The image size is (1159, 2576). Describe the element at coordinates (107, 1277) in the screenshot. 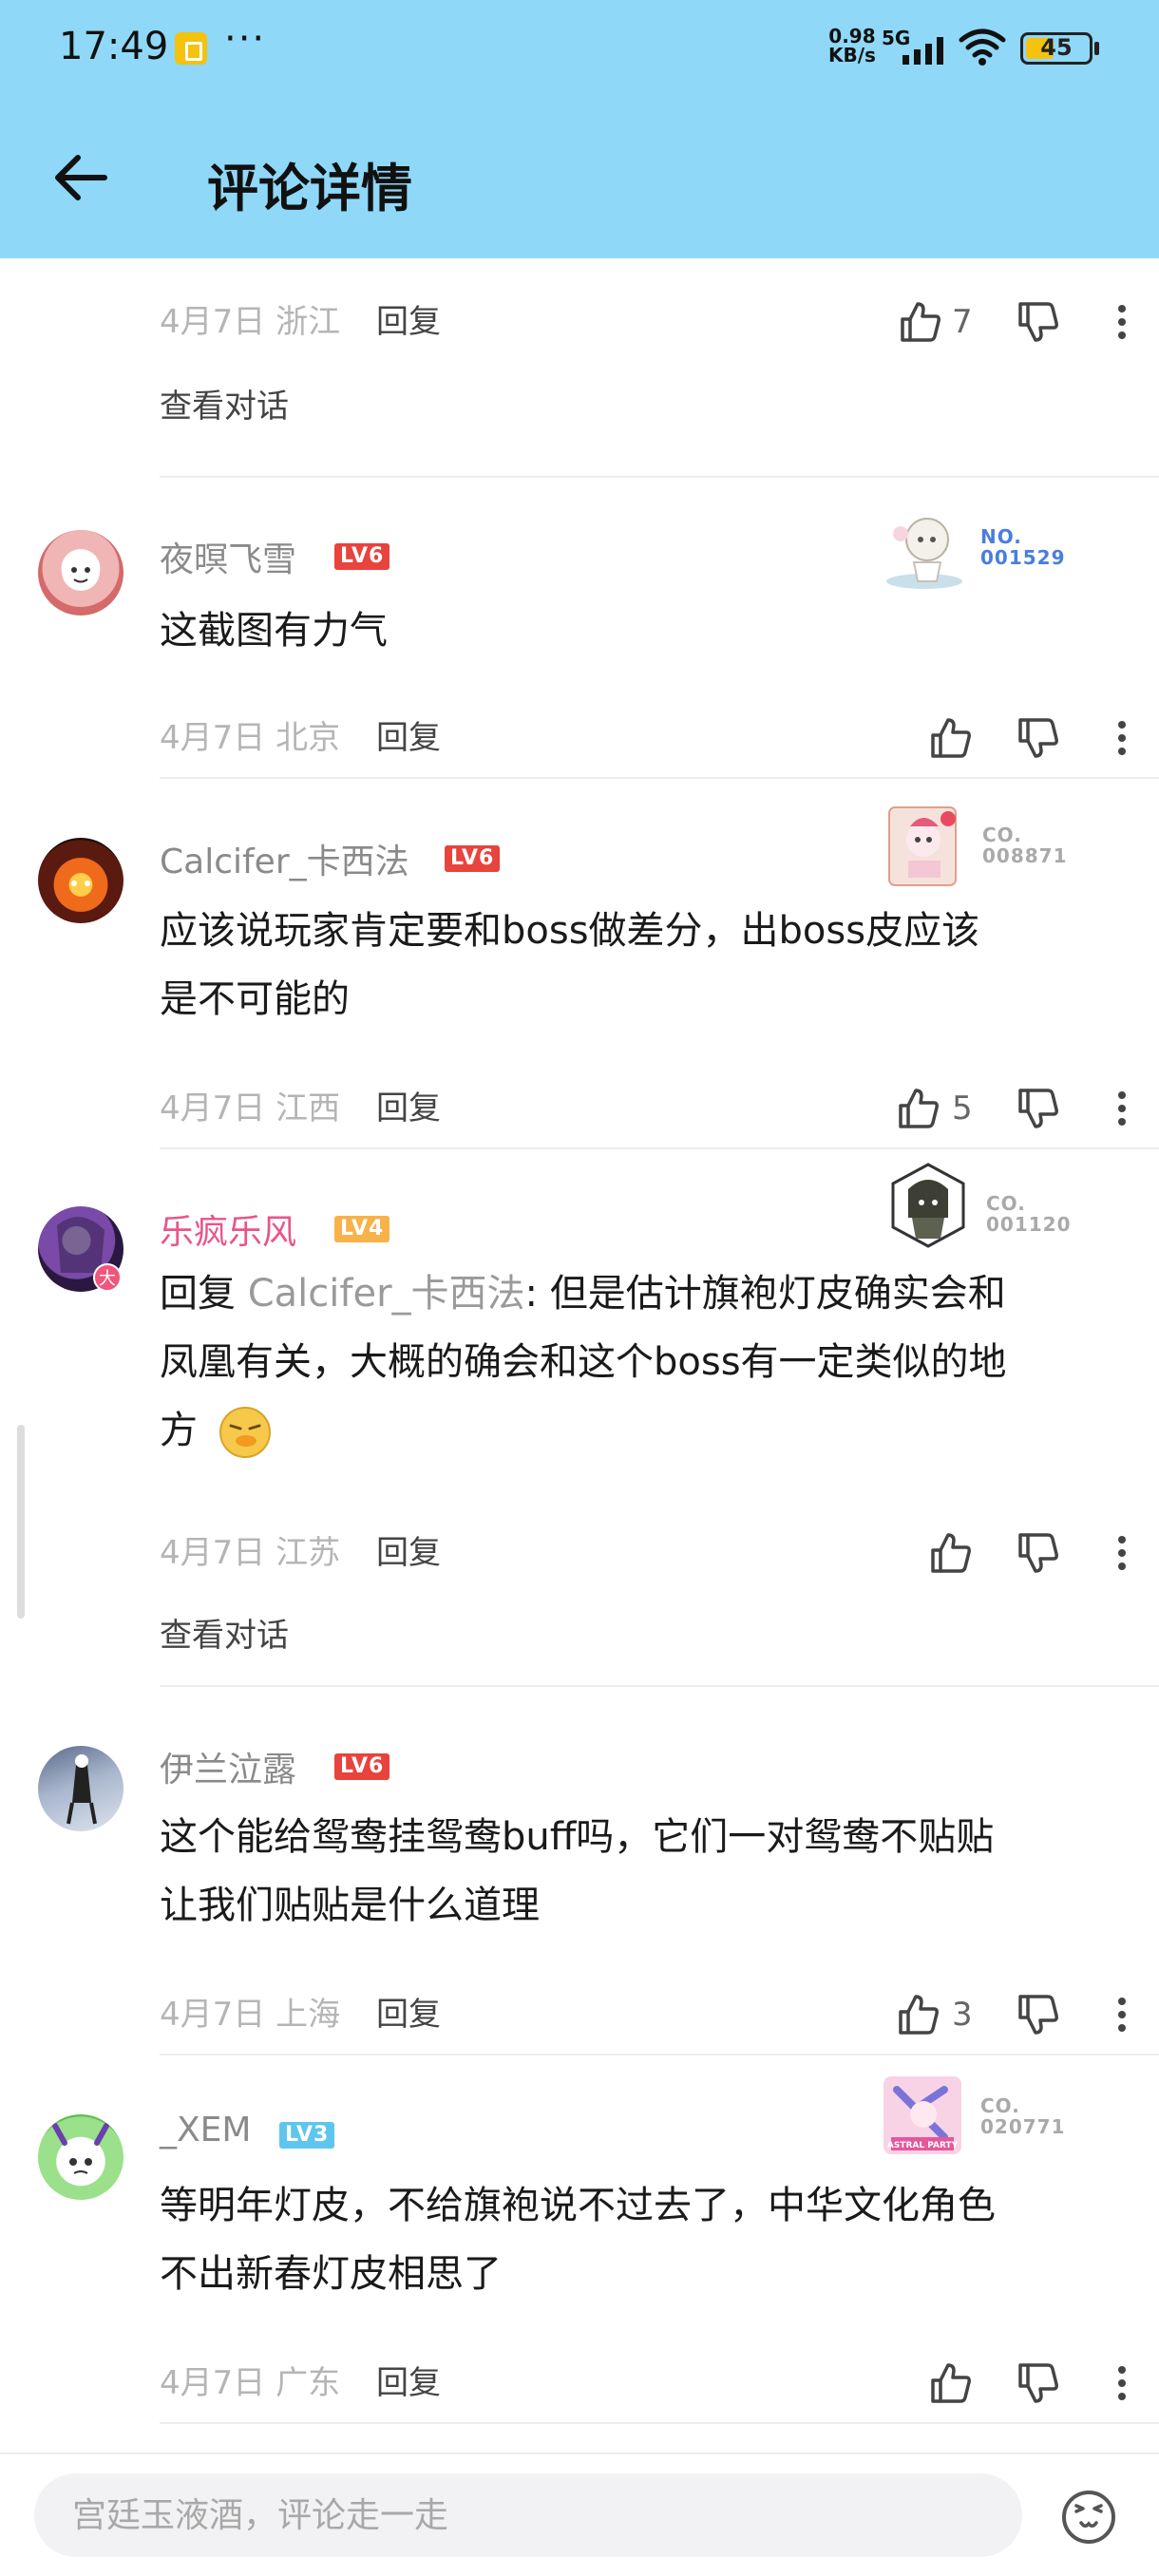

I see `avatar-badge: 大` at that location.